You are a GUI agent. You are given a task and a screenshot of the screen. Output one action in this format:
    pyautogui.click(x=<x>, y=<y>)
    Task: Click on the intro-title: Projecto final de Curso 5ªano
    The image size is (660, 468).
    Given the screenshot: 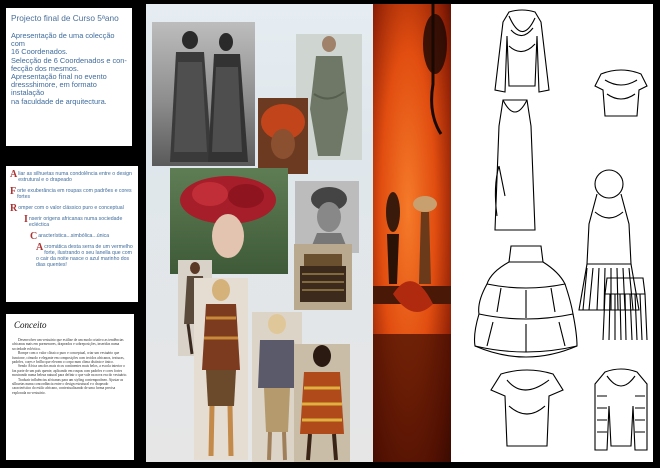 What is the action you would take?
    pyautogui.click(x=65, y=18)
    